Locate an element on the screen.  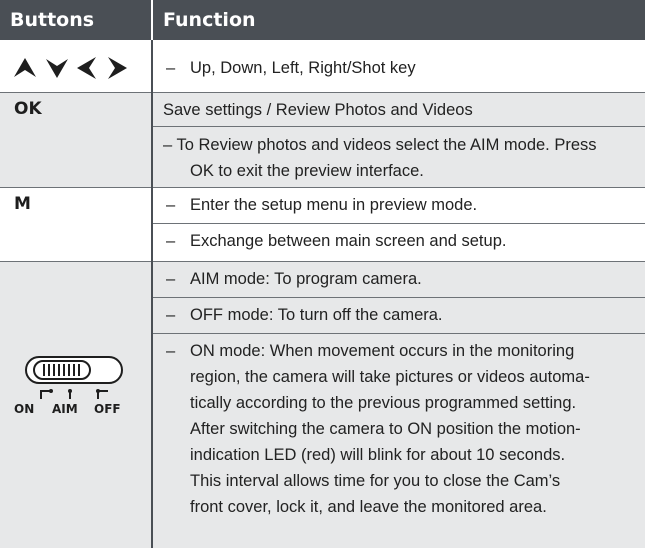
switch-label-aim: AIM is located at coordinates (65, 409).